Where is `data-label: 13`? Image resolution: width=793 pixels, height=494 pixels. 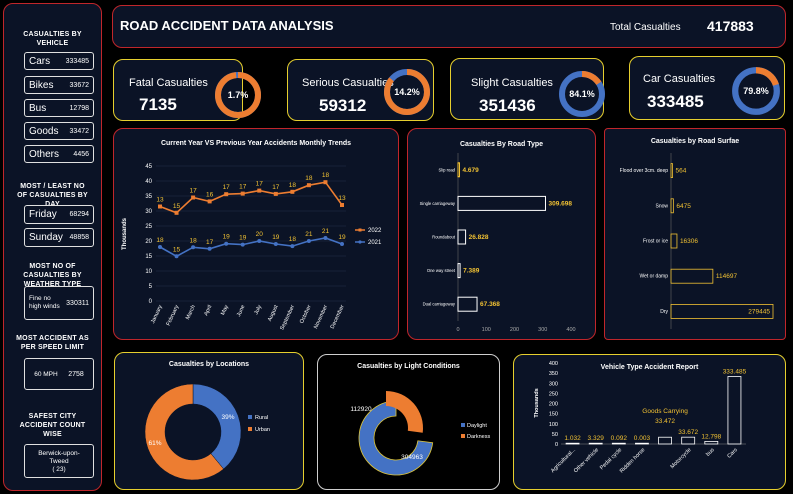
data-label: 13 is located at coordinates (342, 198).